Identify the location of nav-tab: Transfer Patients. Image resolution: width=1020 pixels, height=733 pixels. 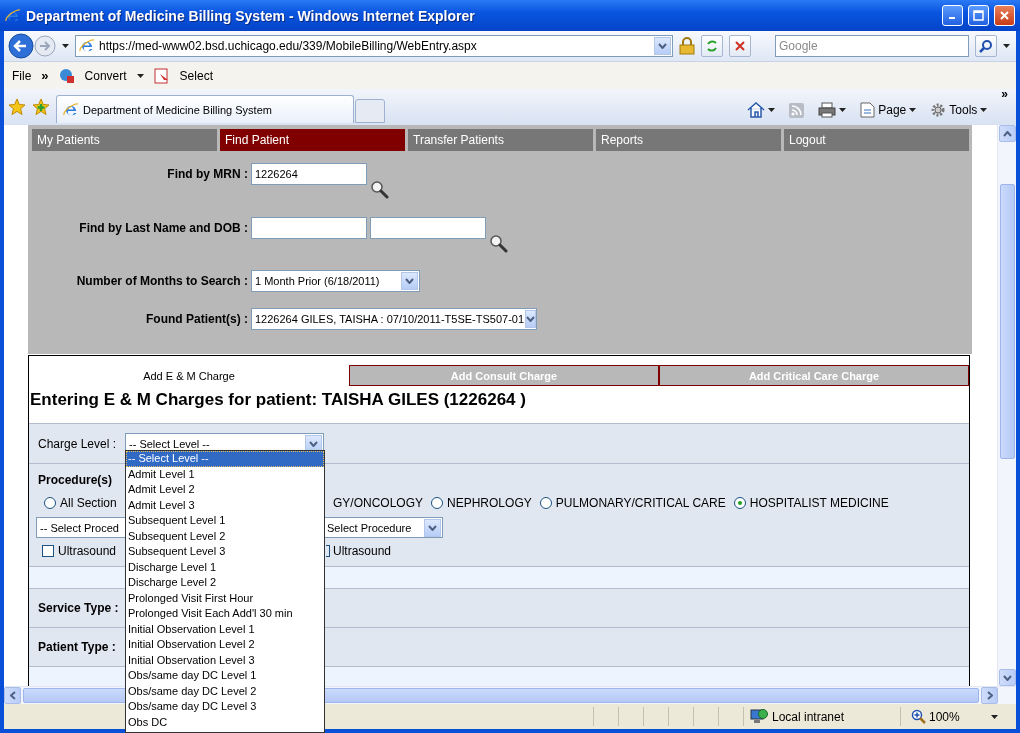
(500, 140).